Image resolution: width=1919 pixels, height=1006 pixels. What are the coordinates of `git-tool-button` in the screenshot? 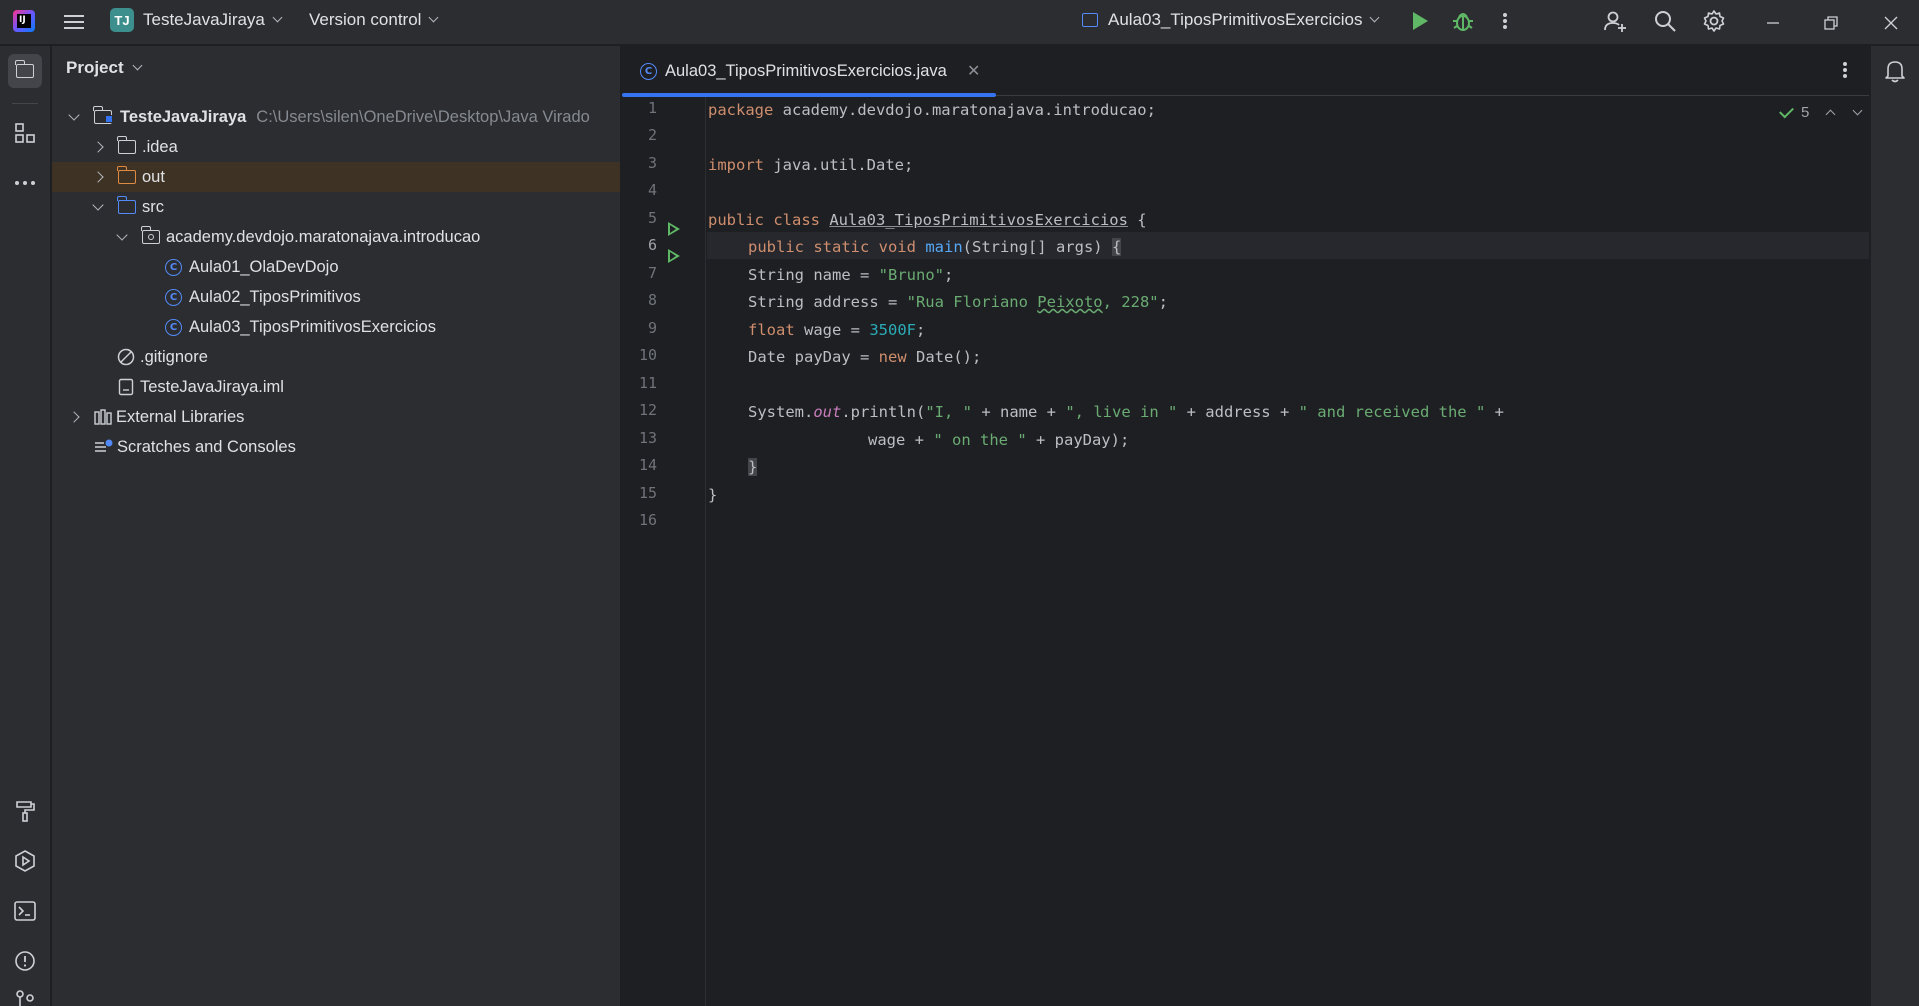 It's located at (25, 997).